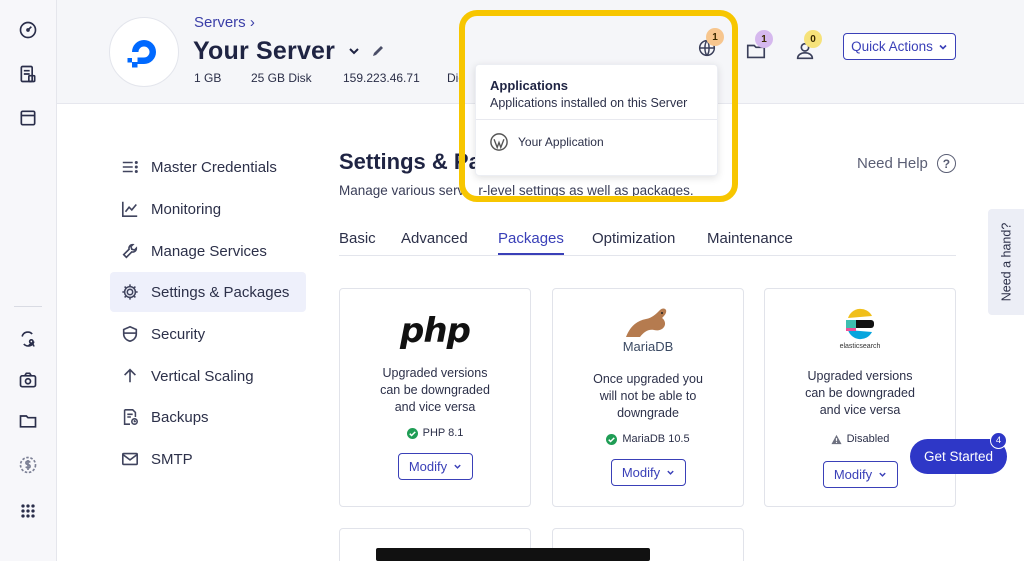  What do you see at coordinates (186, 209) in the screenshot?
I see `sidebar-item-label: Monitoring` at bounding box center [186, 209].